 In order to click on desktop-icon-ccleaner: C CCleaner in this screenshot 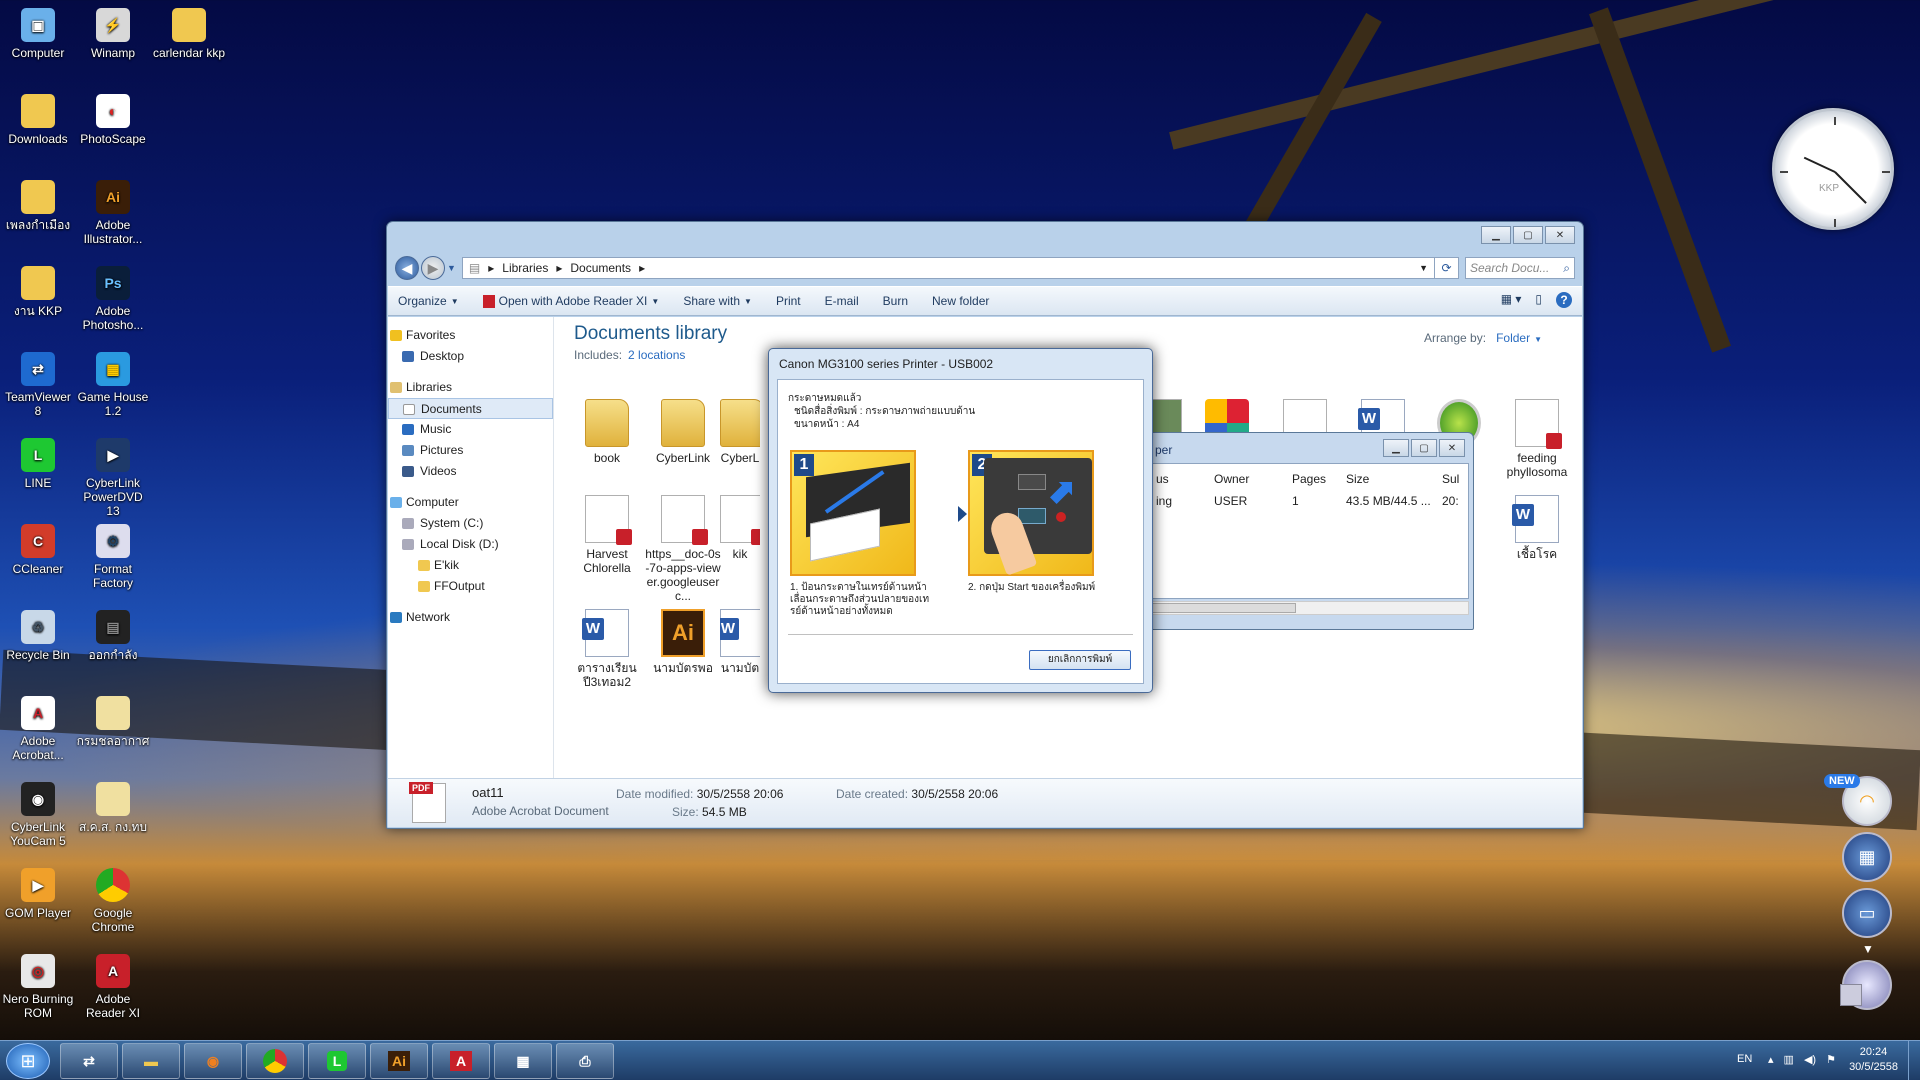, I will do `click(38, 550)`.